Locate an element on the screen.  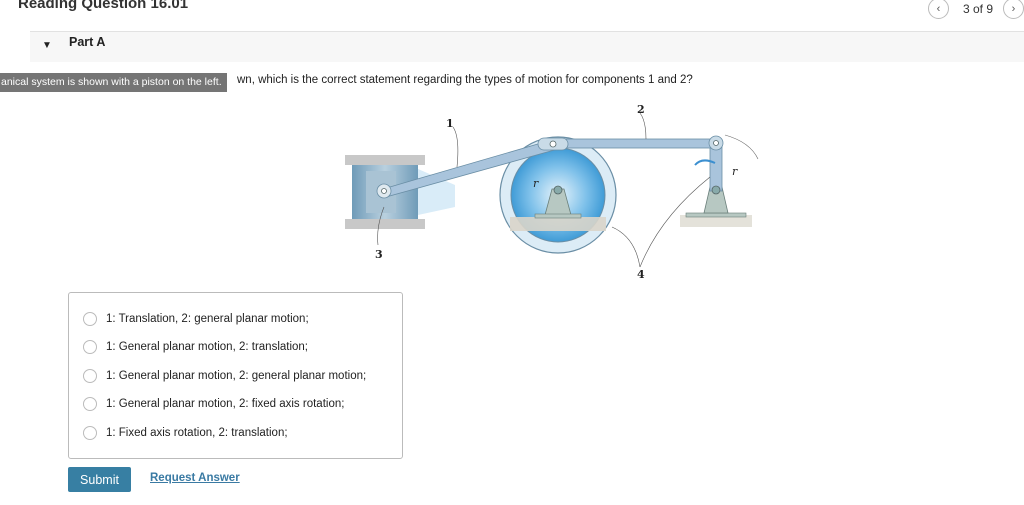
label-4: 4 is located at coordinates (641, 274).